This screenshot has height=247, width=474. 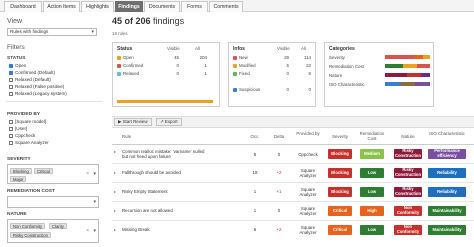 I want to click on column-header-nature: Nature, so click(x=408, y=136).